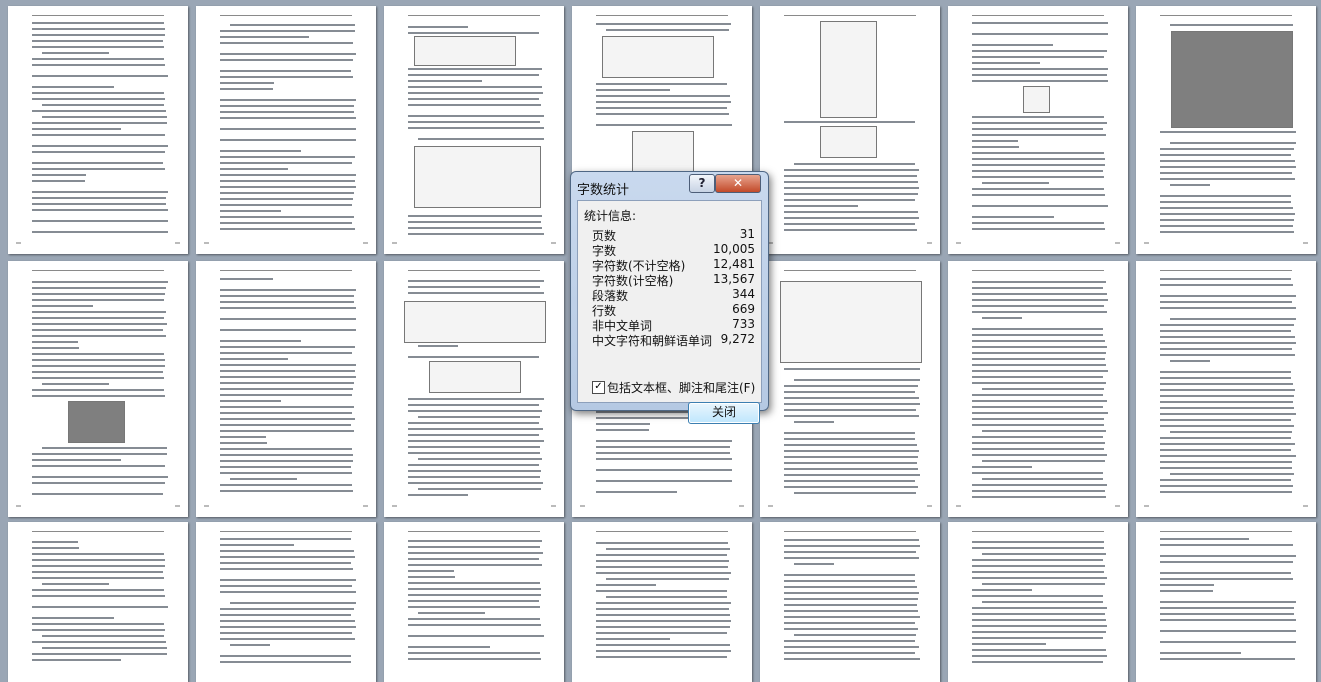 The image size is (1321, 682). What do you see at coordinates (1036, 99) in the screenshot?
I see `page-figure` at bounding box center [1036, 99].